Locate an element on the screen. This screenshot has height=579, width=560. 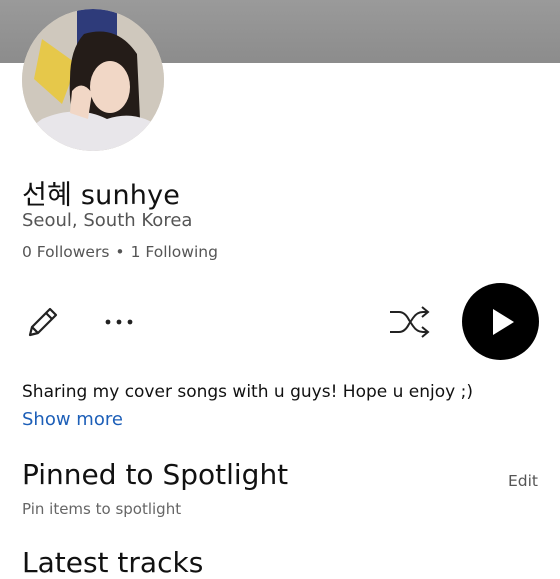
profile-location: Seoul, South Korea is located at coordinates (107, 220).